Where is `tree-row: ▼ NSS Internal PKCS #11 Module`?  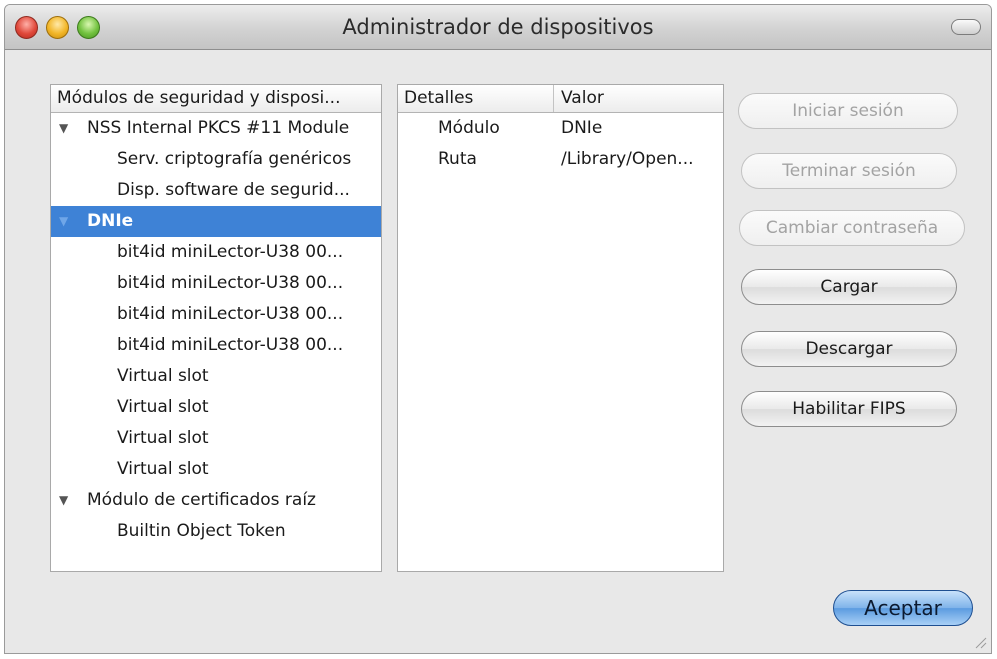 tree-row: ▼ NSS Internal PKCS #11 Module is located at coordinates (216, 128).